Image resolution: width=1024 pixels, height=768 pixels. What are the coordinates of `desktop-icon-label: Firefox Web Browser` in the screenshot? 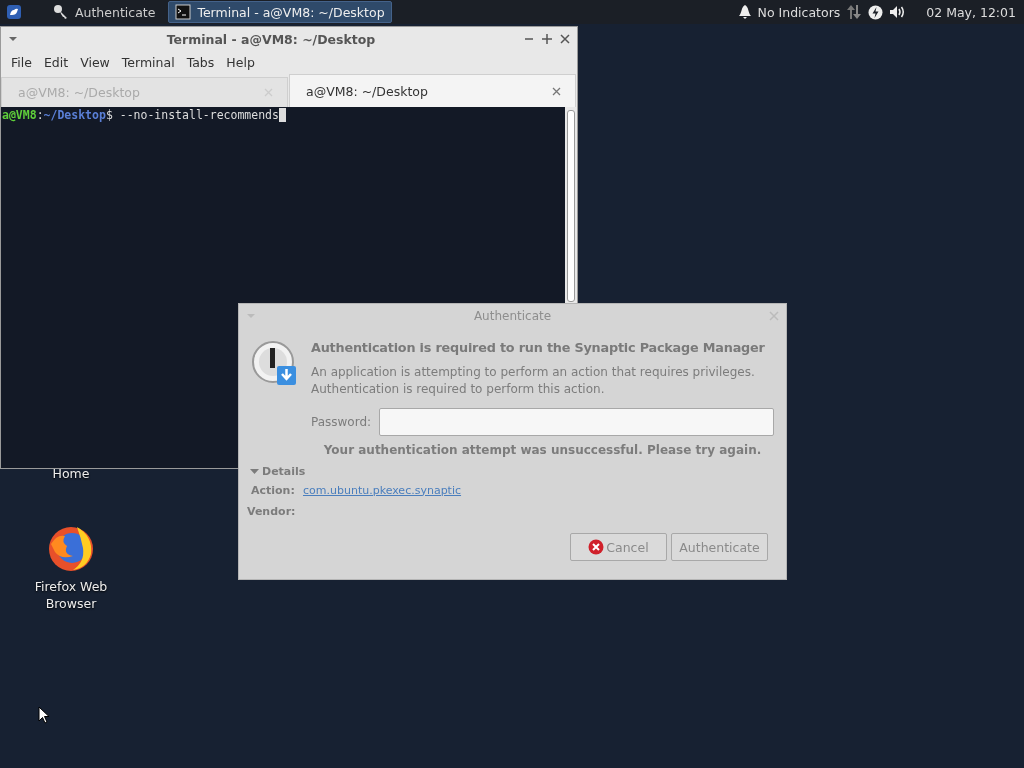 It's located at (71, 595).